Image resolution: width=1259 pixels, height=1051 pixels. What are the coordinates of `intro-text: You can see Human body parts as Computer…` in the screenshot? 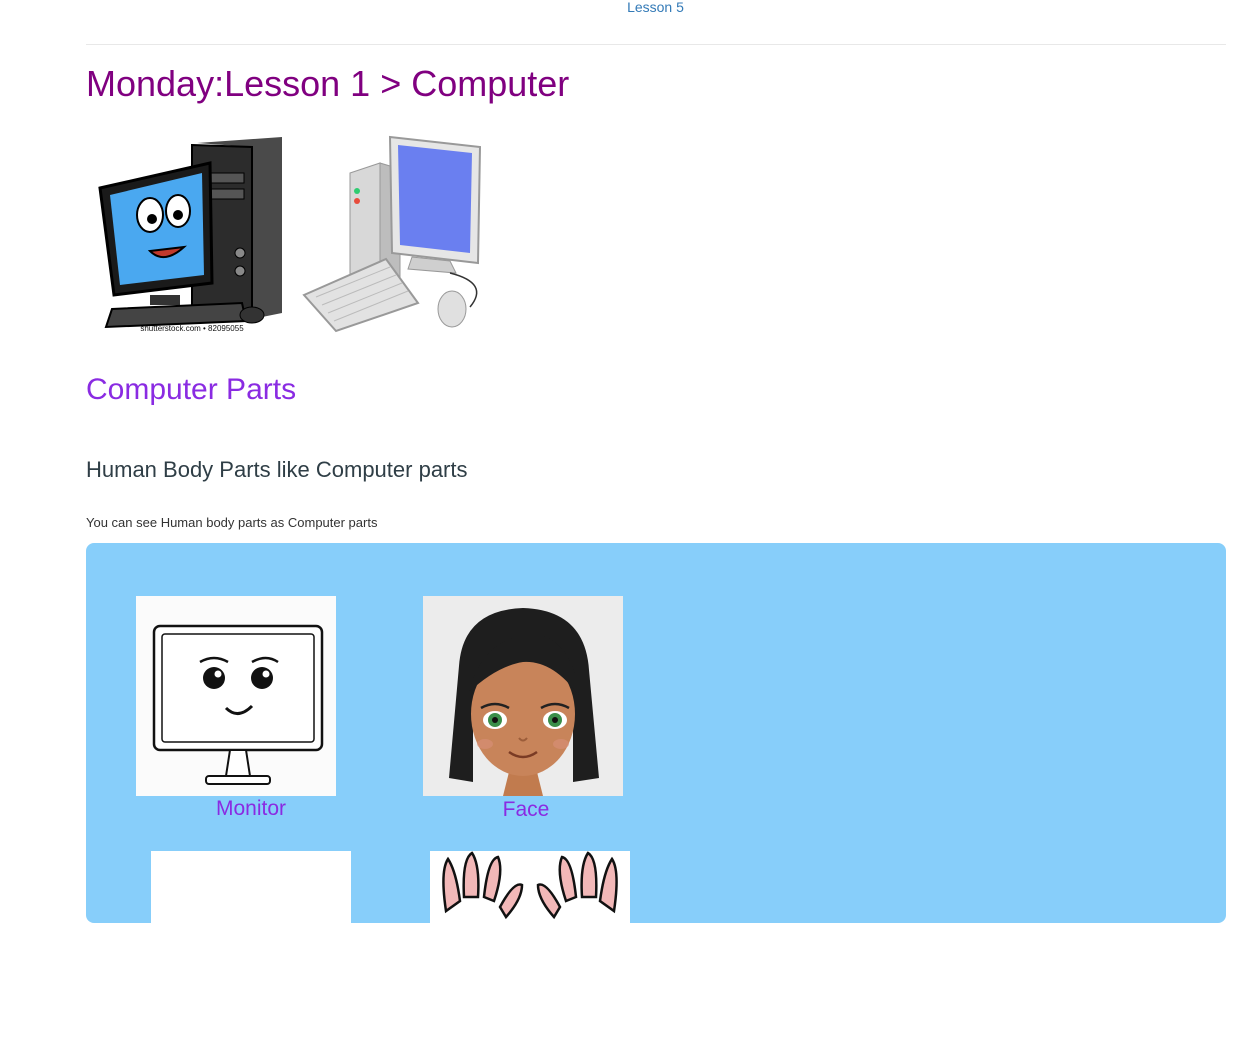 It's located at (232, 522).